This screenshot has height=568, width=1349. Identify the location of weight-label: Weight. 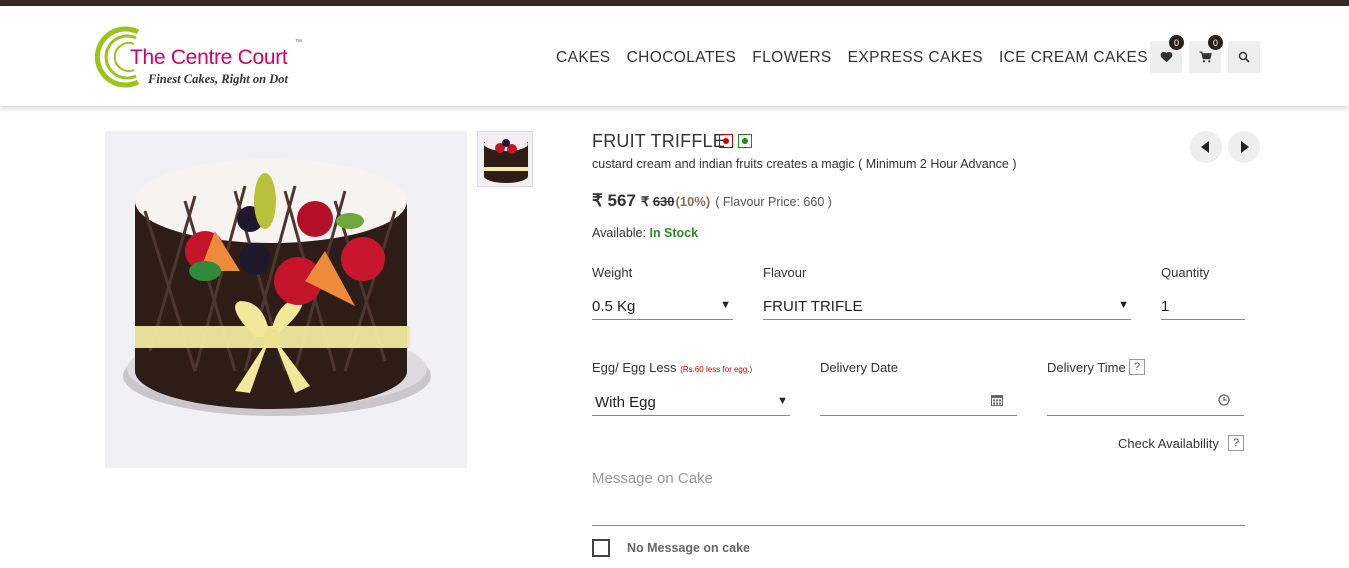
(612, 272).